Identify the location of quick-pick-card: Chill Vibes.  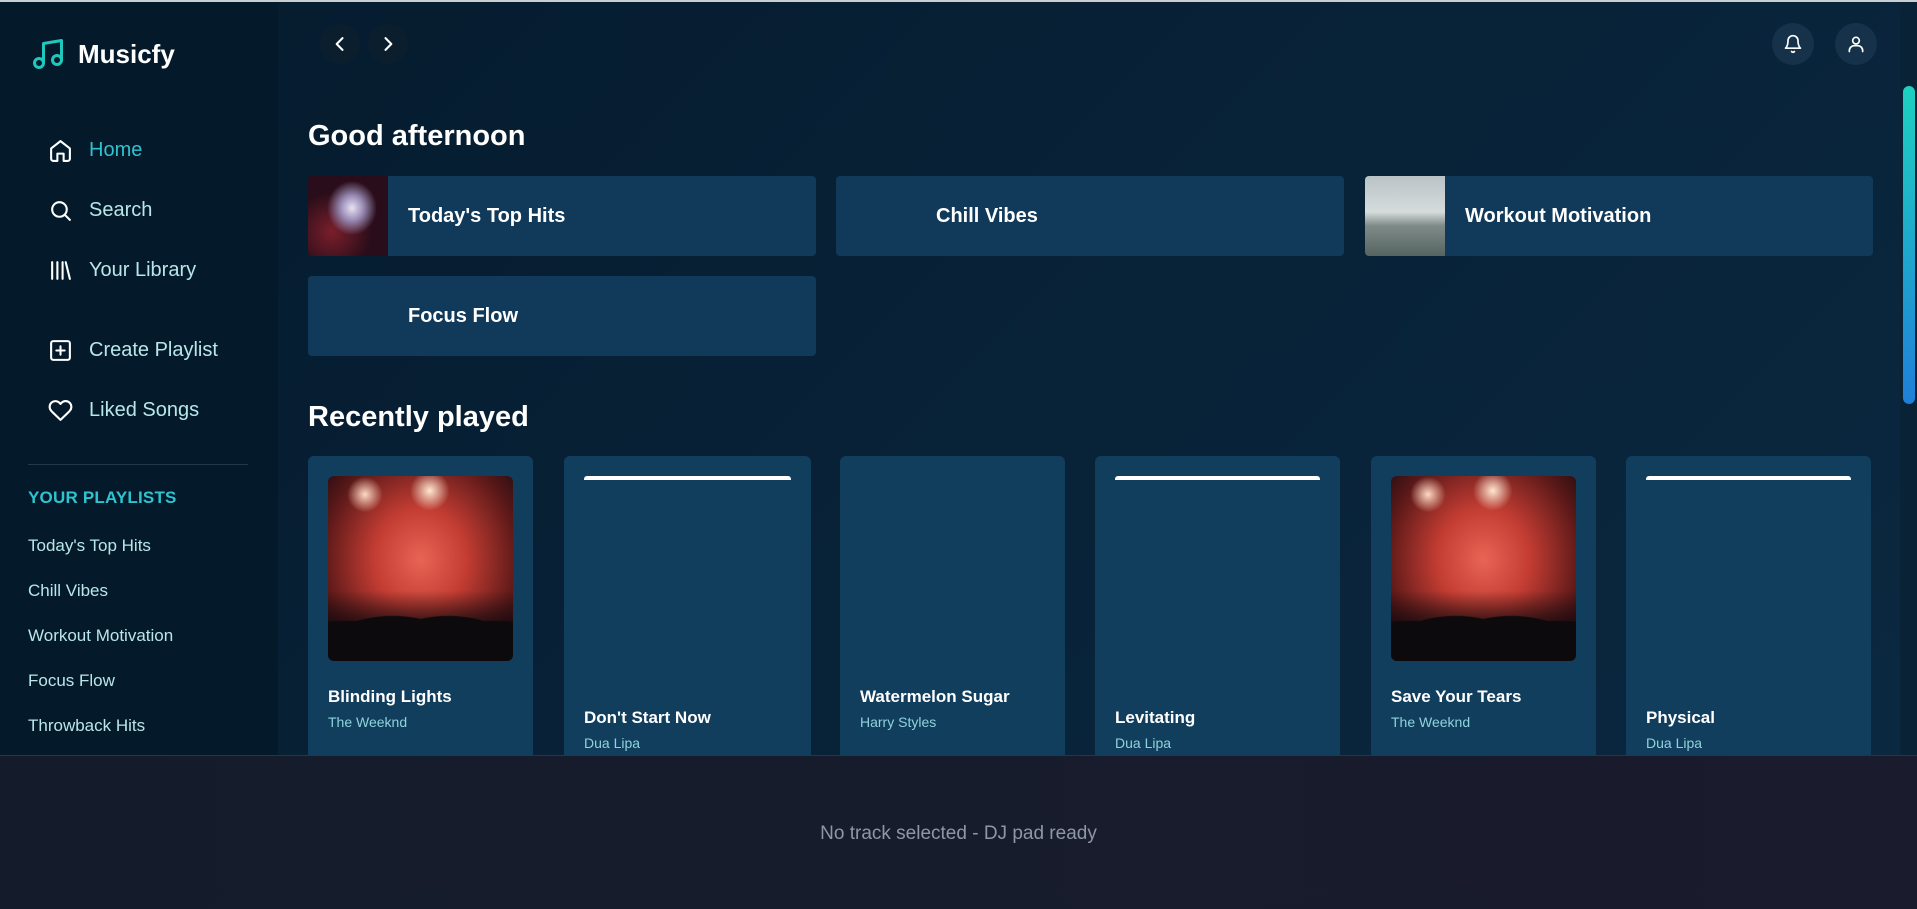
(1090, 216).